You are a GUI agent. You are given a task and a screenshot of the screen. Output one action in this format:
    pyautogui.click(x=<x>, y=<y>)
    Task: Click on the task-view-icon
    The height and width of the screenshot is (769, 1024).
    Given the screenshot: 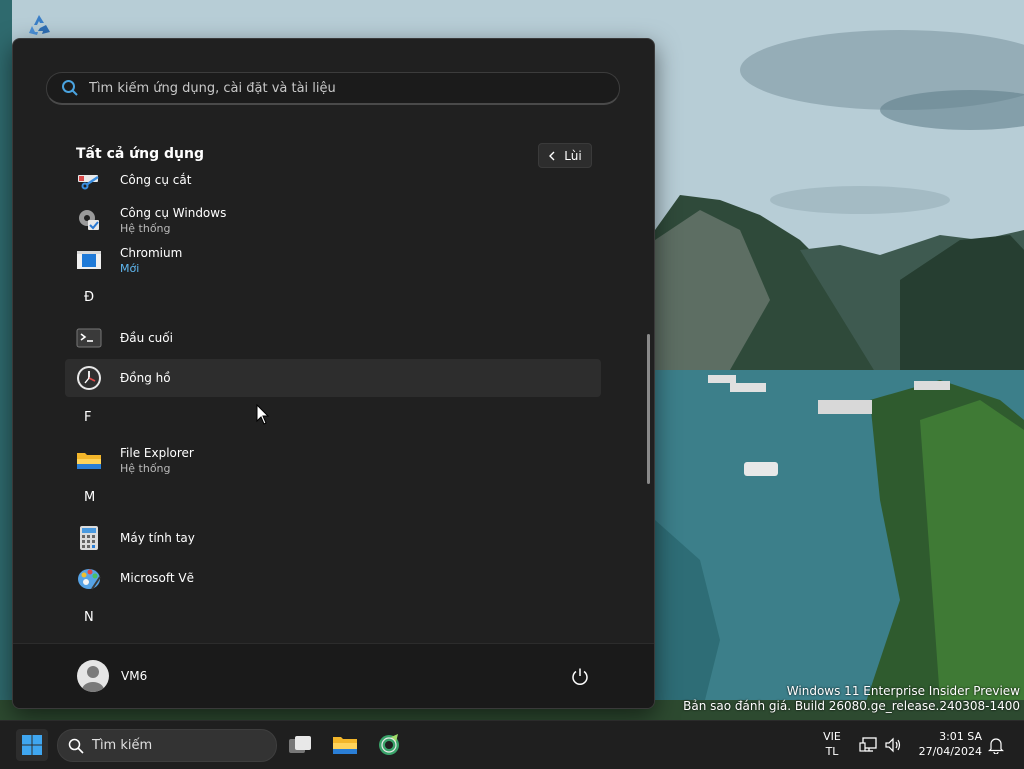 What is the action you would take?
    pyautogui.click(x=300, y=744)
    